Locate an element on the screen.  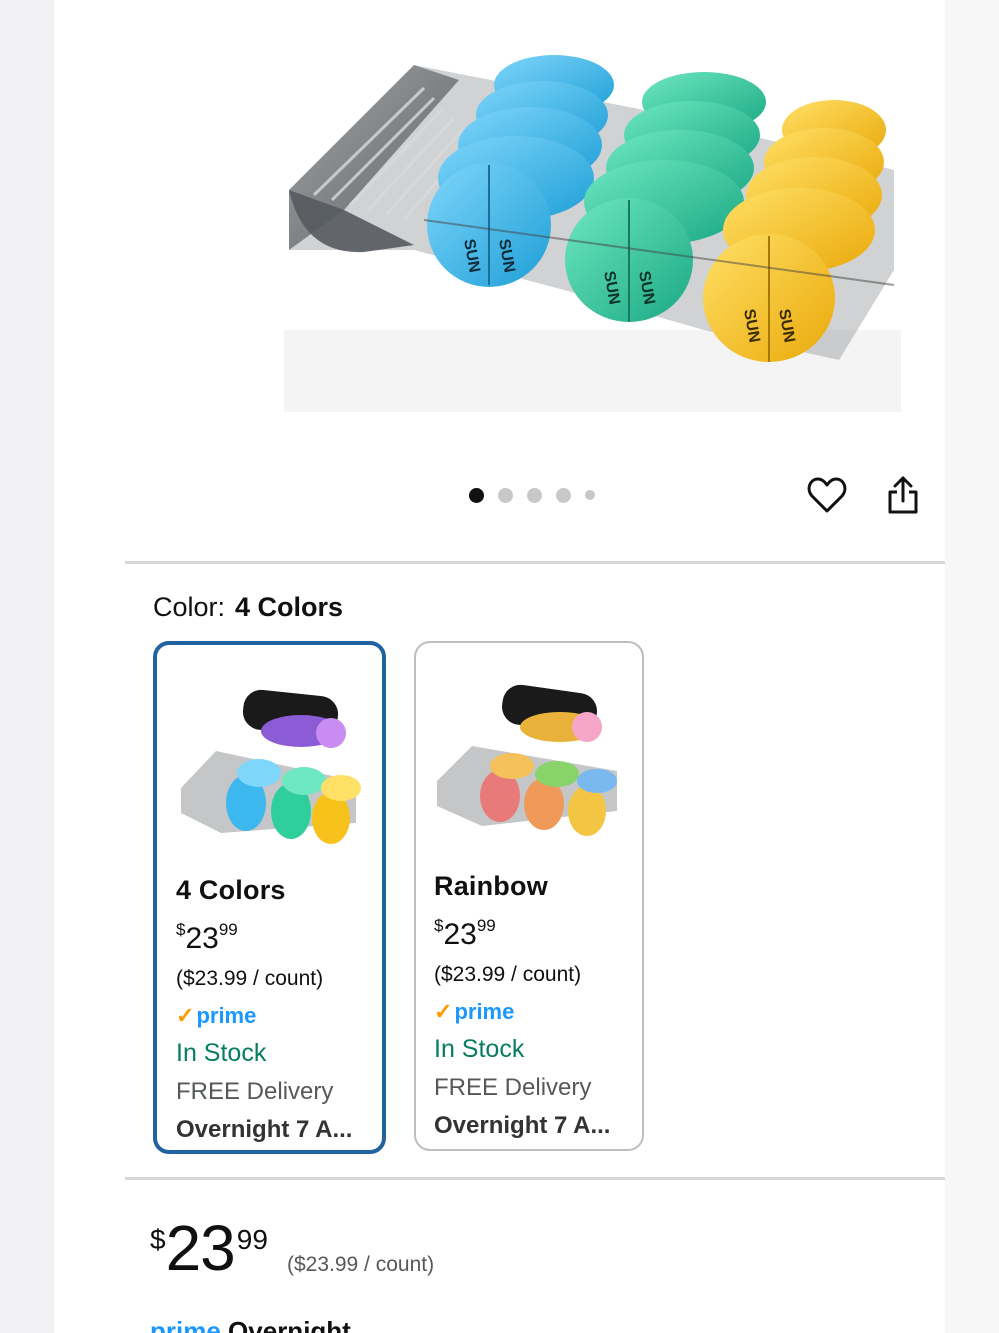
share-button is located at coordinates (903, 495).